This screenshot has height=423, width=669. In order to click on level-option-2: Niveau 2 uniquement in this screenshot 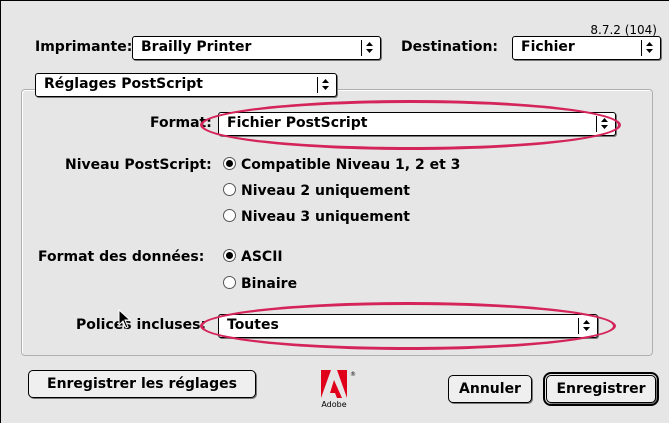, I will do `click(316, 191)`.